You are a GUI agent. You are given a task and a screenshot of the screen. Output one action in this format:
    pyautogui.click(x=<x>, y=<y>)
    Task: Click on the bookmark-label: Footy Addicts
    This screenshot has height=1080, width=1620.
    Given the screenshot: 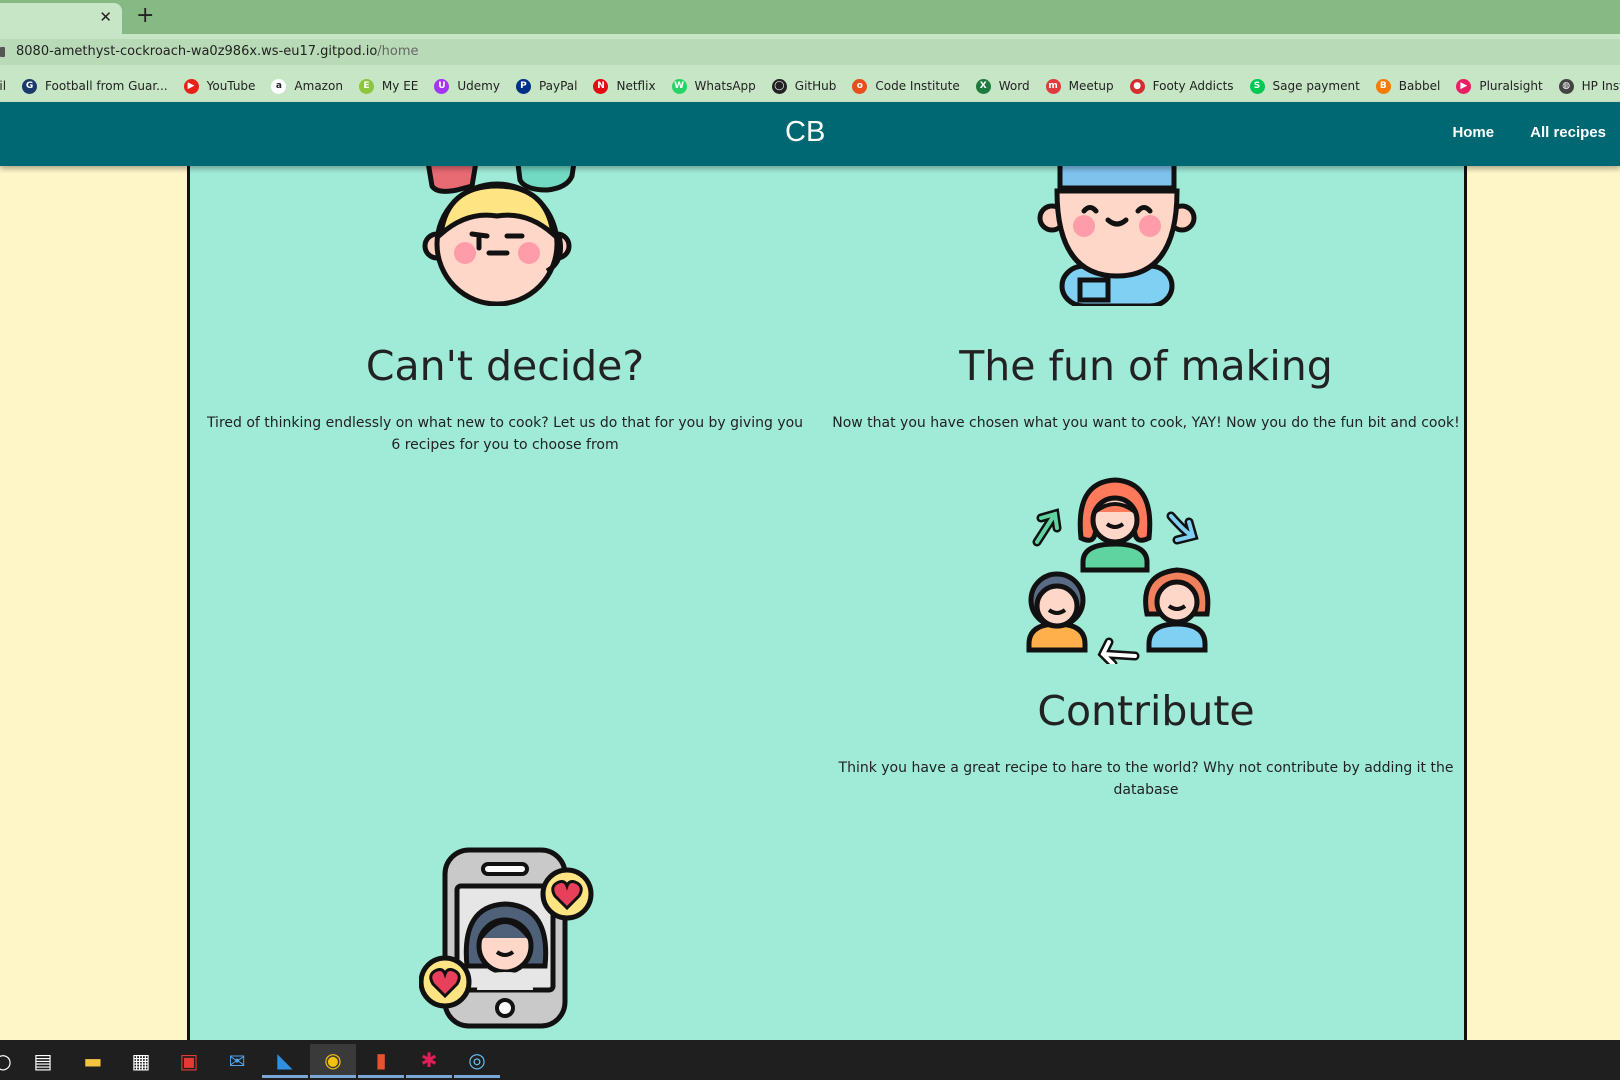 What is the action you would take?
    pyautogui.click(x=1193, y=86)
    